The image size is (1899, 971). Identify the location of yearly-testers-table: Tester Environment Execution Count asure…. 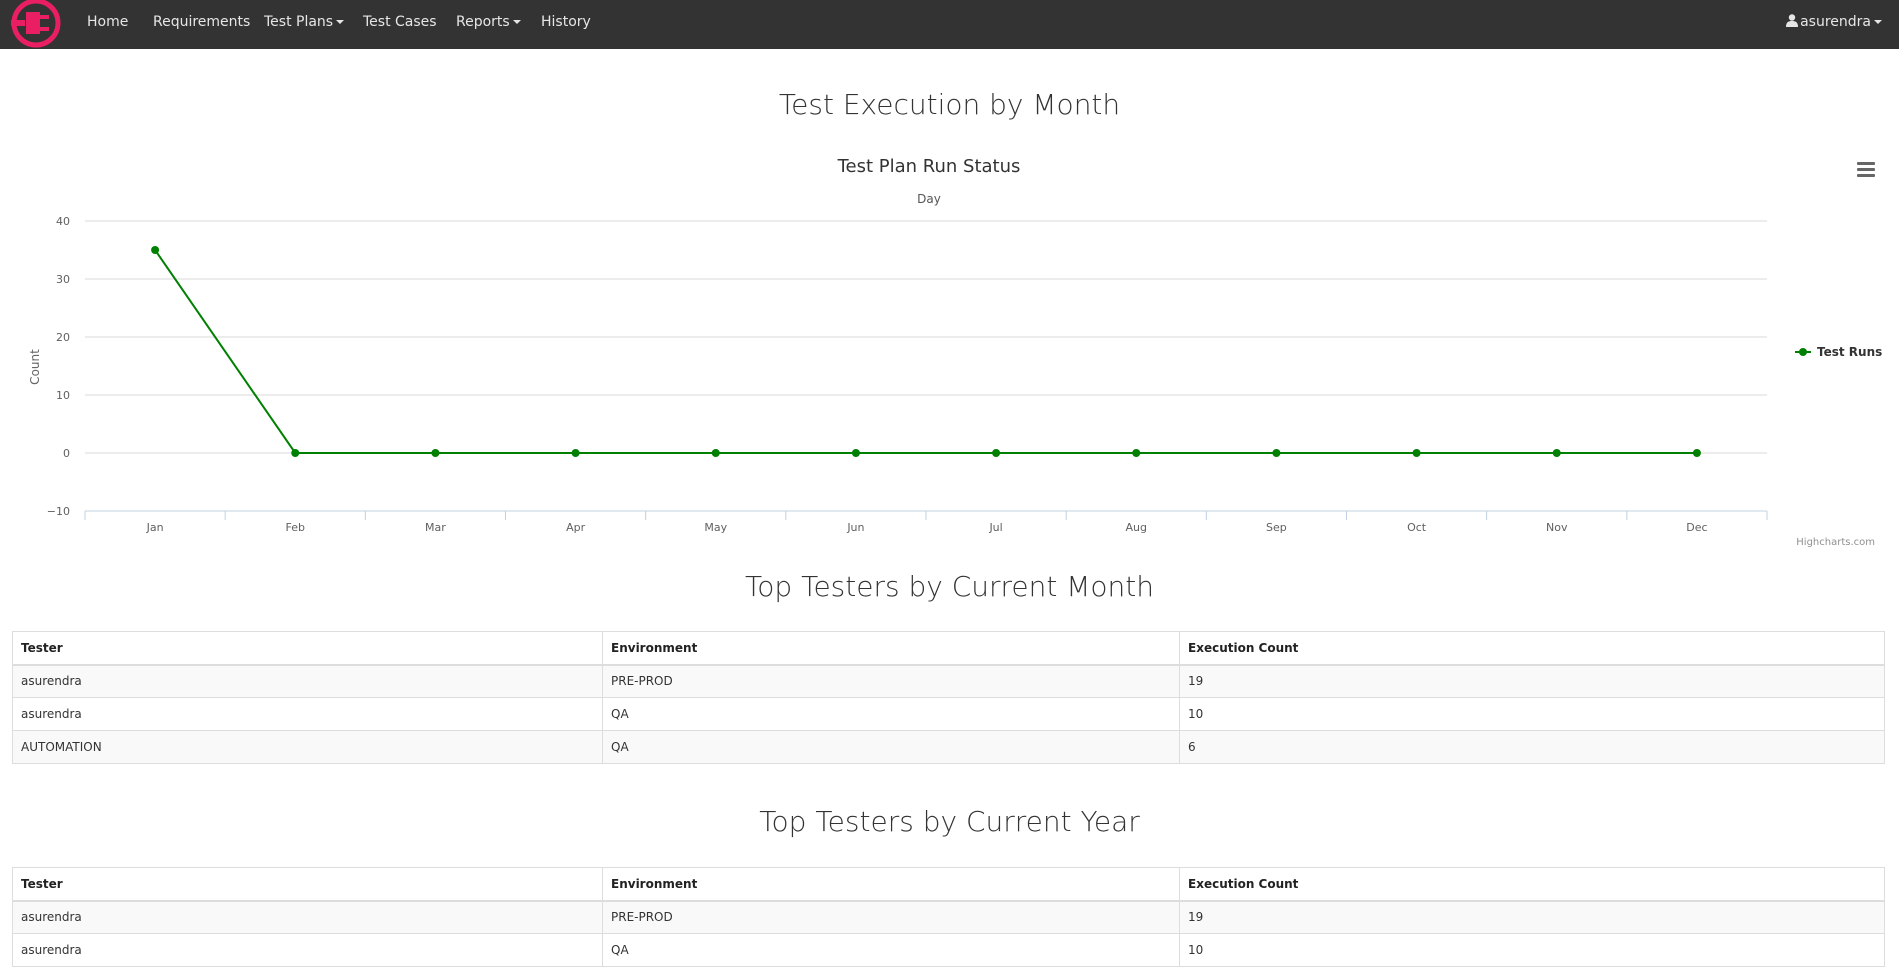
(948, 917).